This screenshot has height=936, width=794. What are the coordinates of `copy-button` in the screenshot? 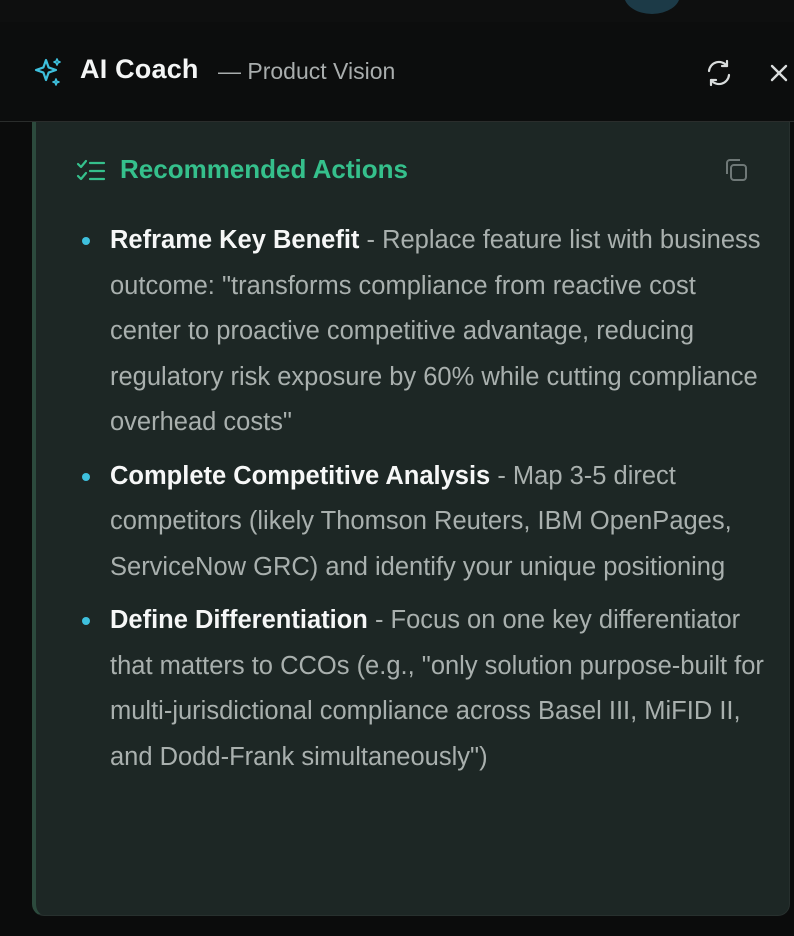 It's located at (736, 170).